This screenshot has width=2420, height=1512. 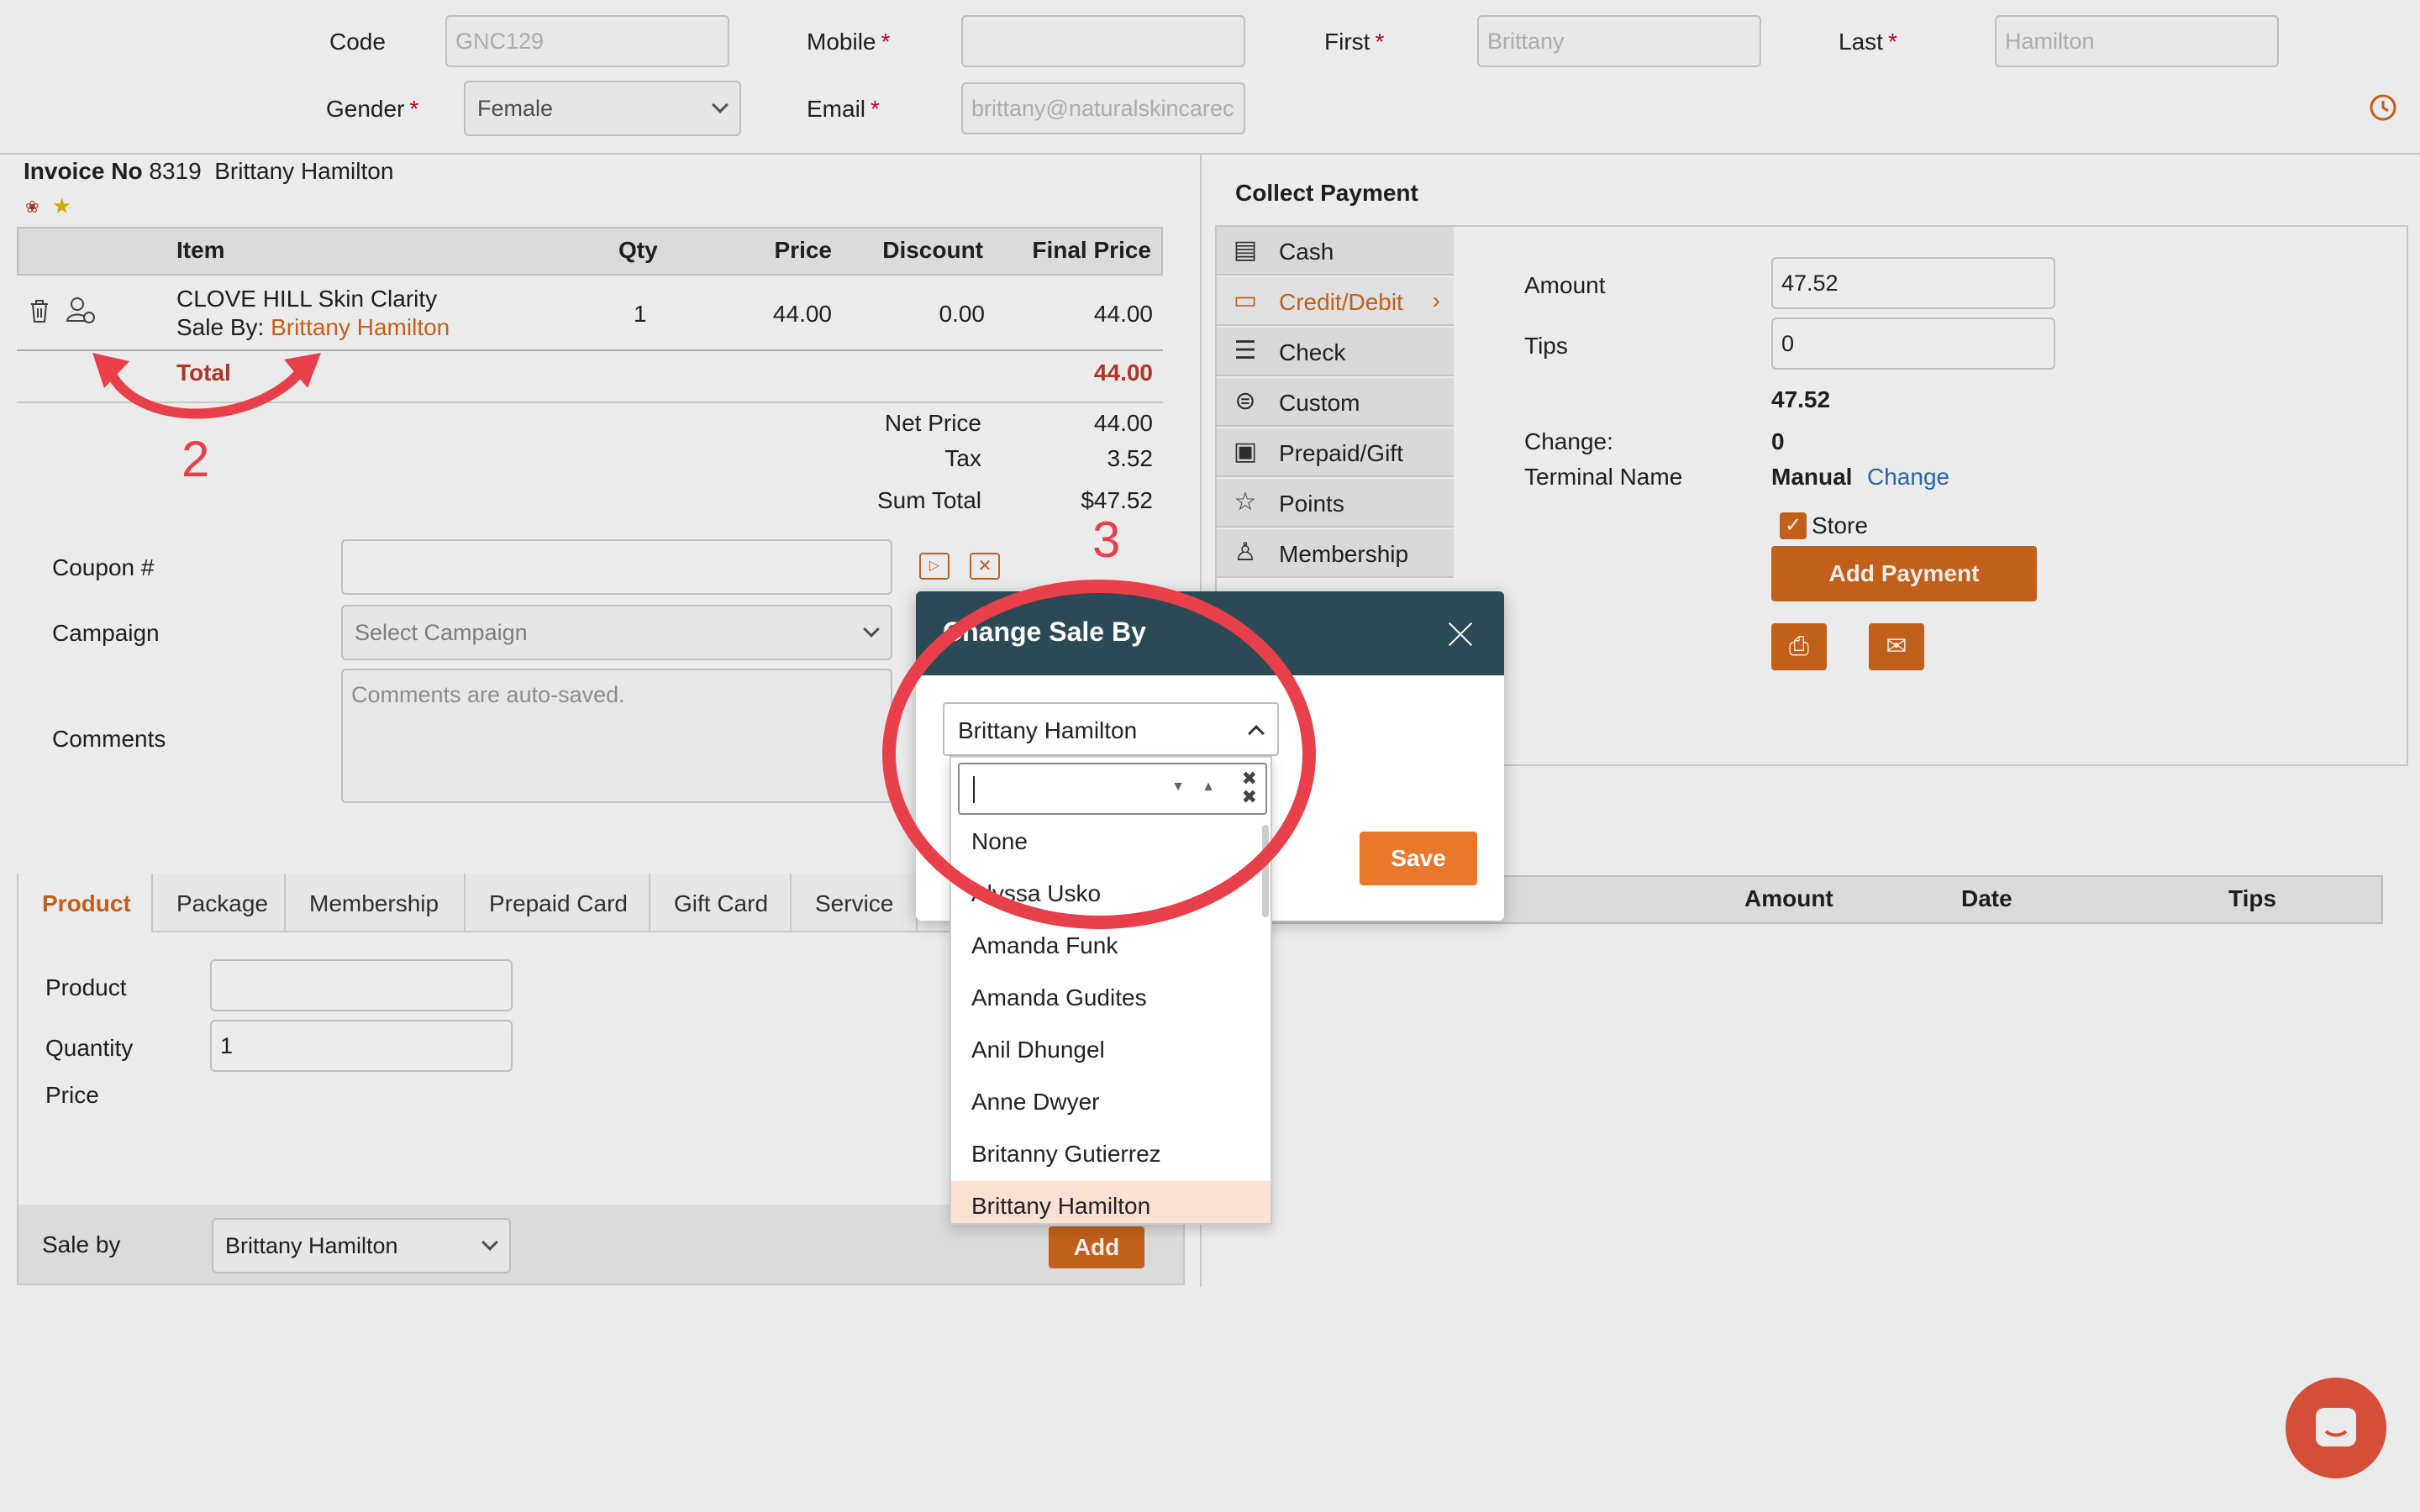 I want to click on sale-by-dropdown: Brittany Hamilton, so click(x=1111, y=729).